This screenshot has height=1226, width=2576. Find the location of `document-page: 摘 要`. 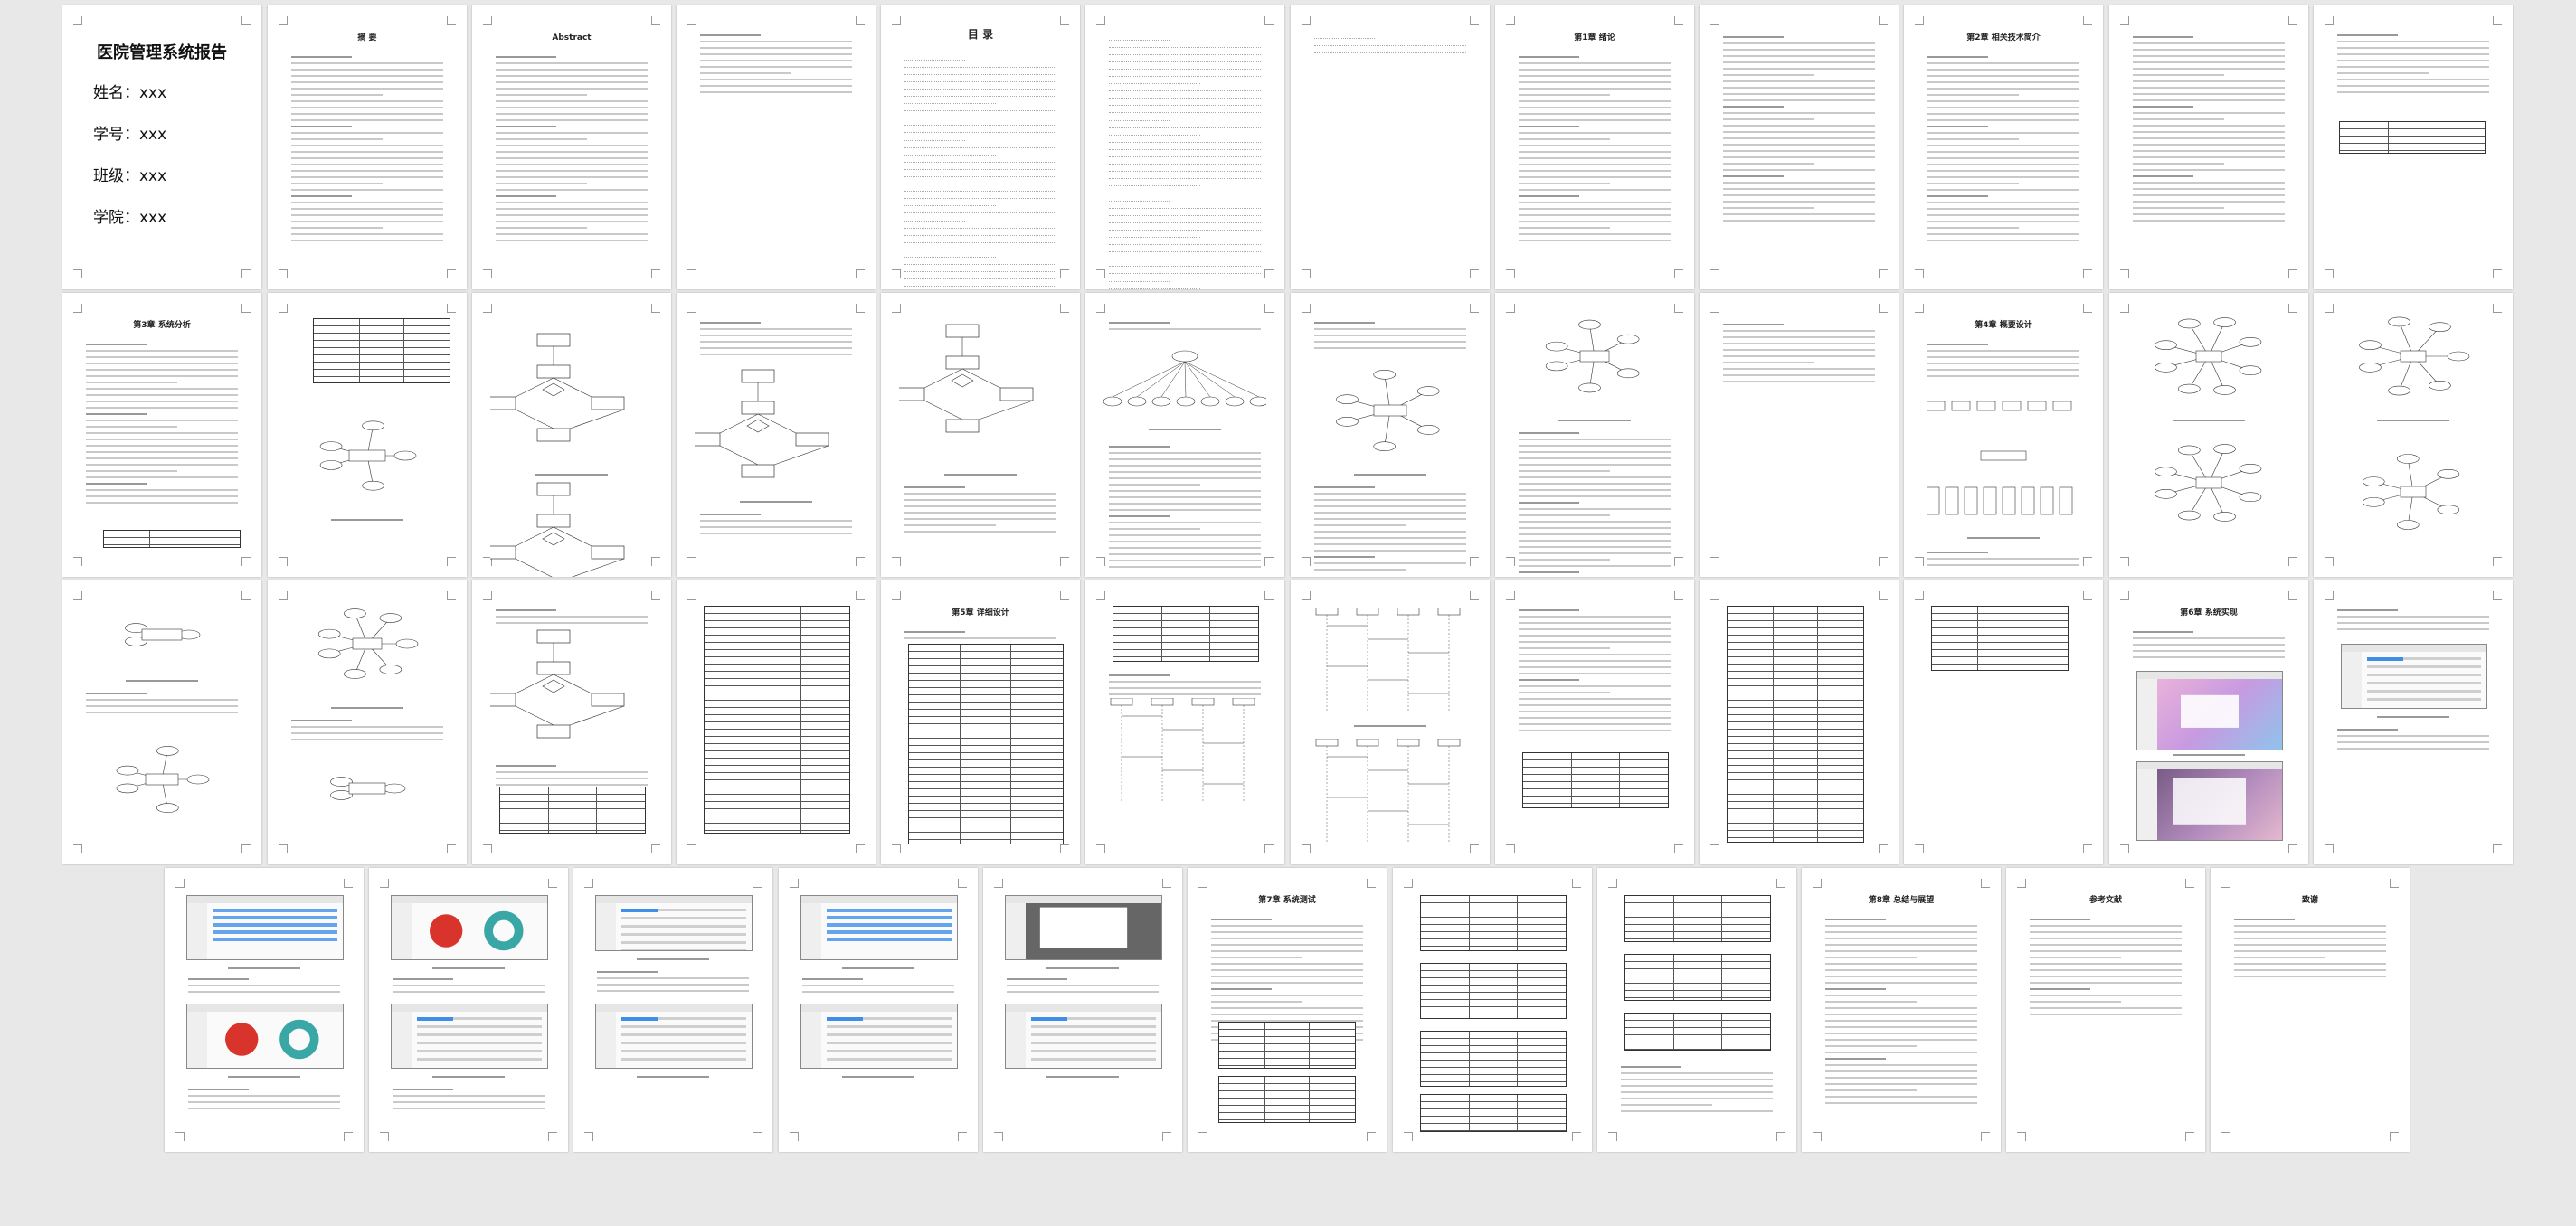

document-page: 摘 要 is located at coordinates (368, 147).